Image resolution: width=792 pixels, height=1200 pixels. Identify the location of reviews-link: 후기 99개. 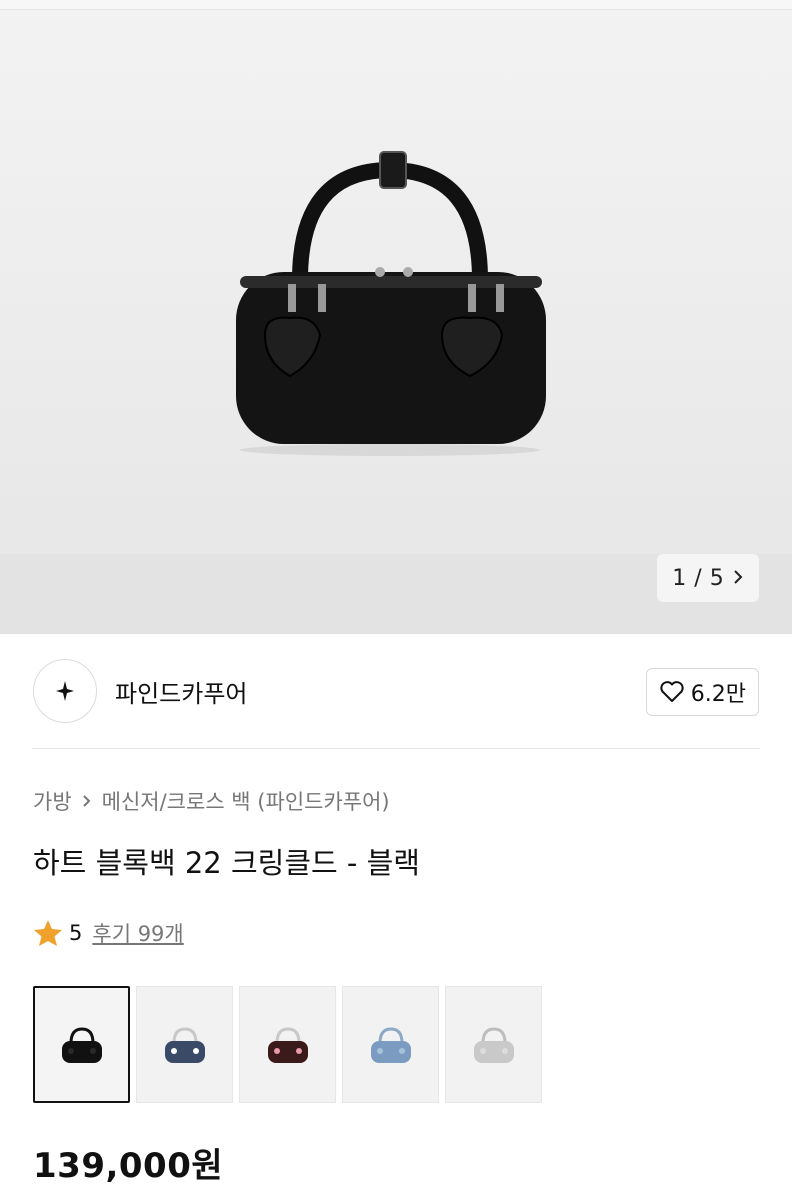
(137, 933).